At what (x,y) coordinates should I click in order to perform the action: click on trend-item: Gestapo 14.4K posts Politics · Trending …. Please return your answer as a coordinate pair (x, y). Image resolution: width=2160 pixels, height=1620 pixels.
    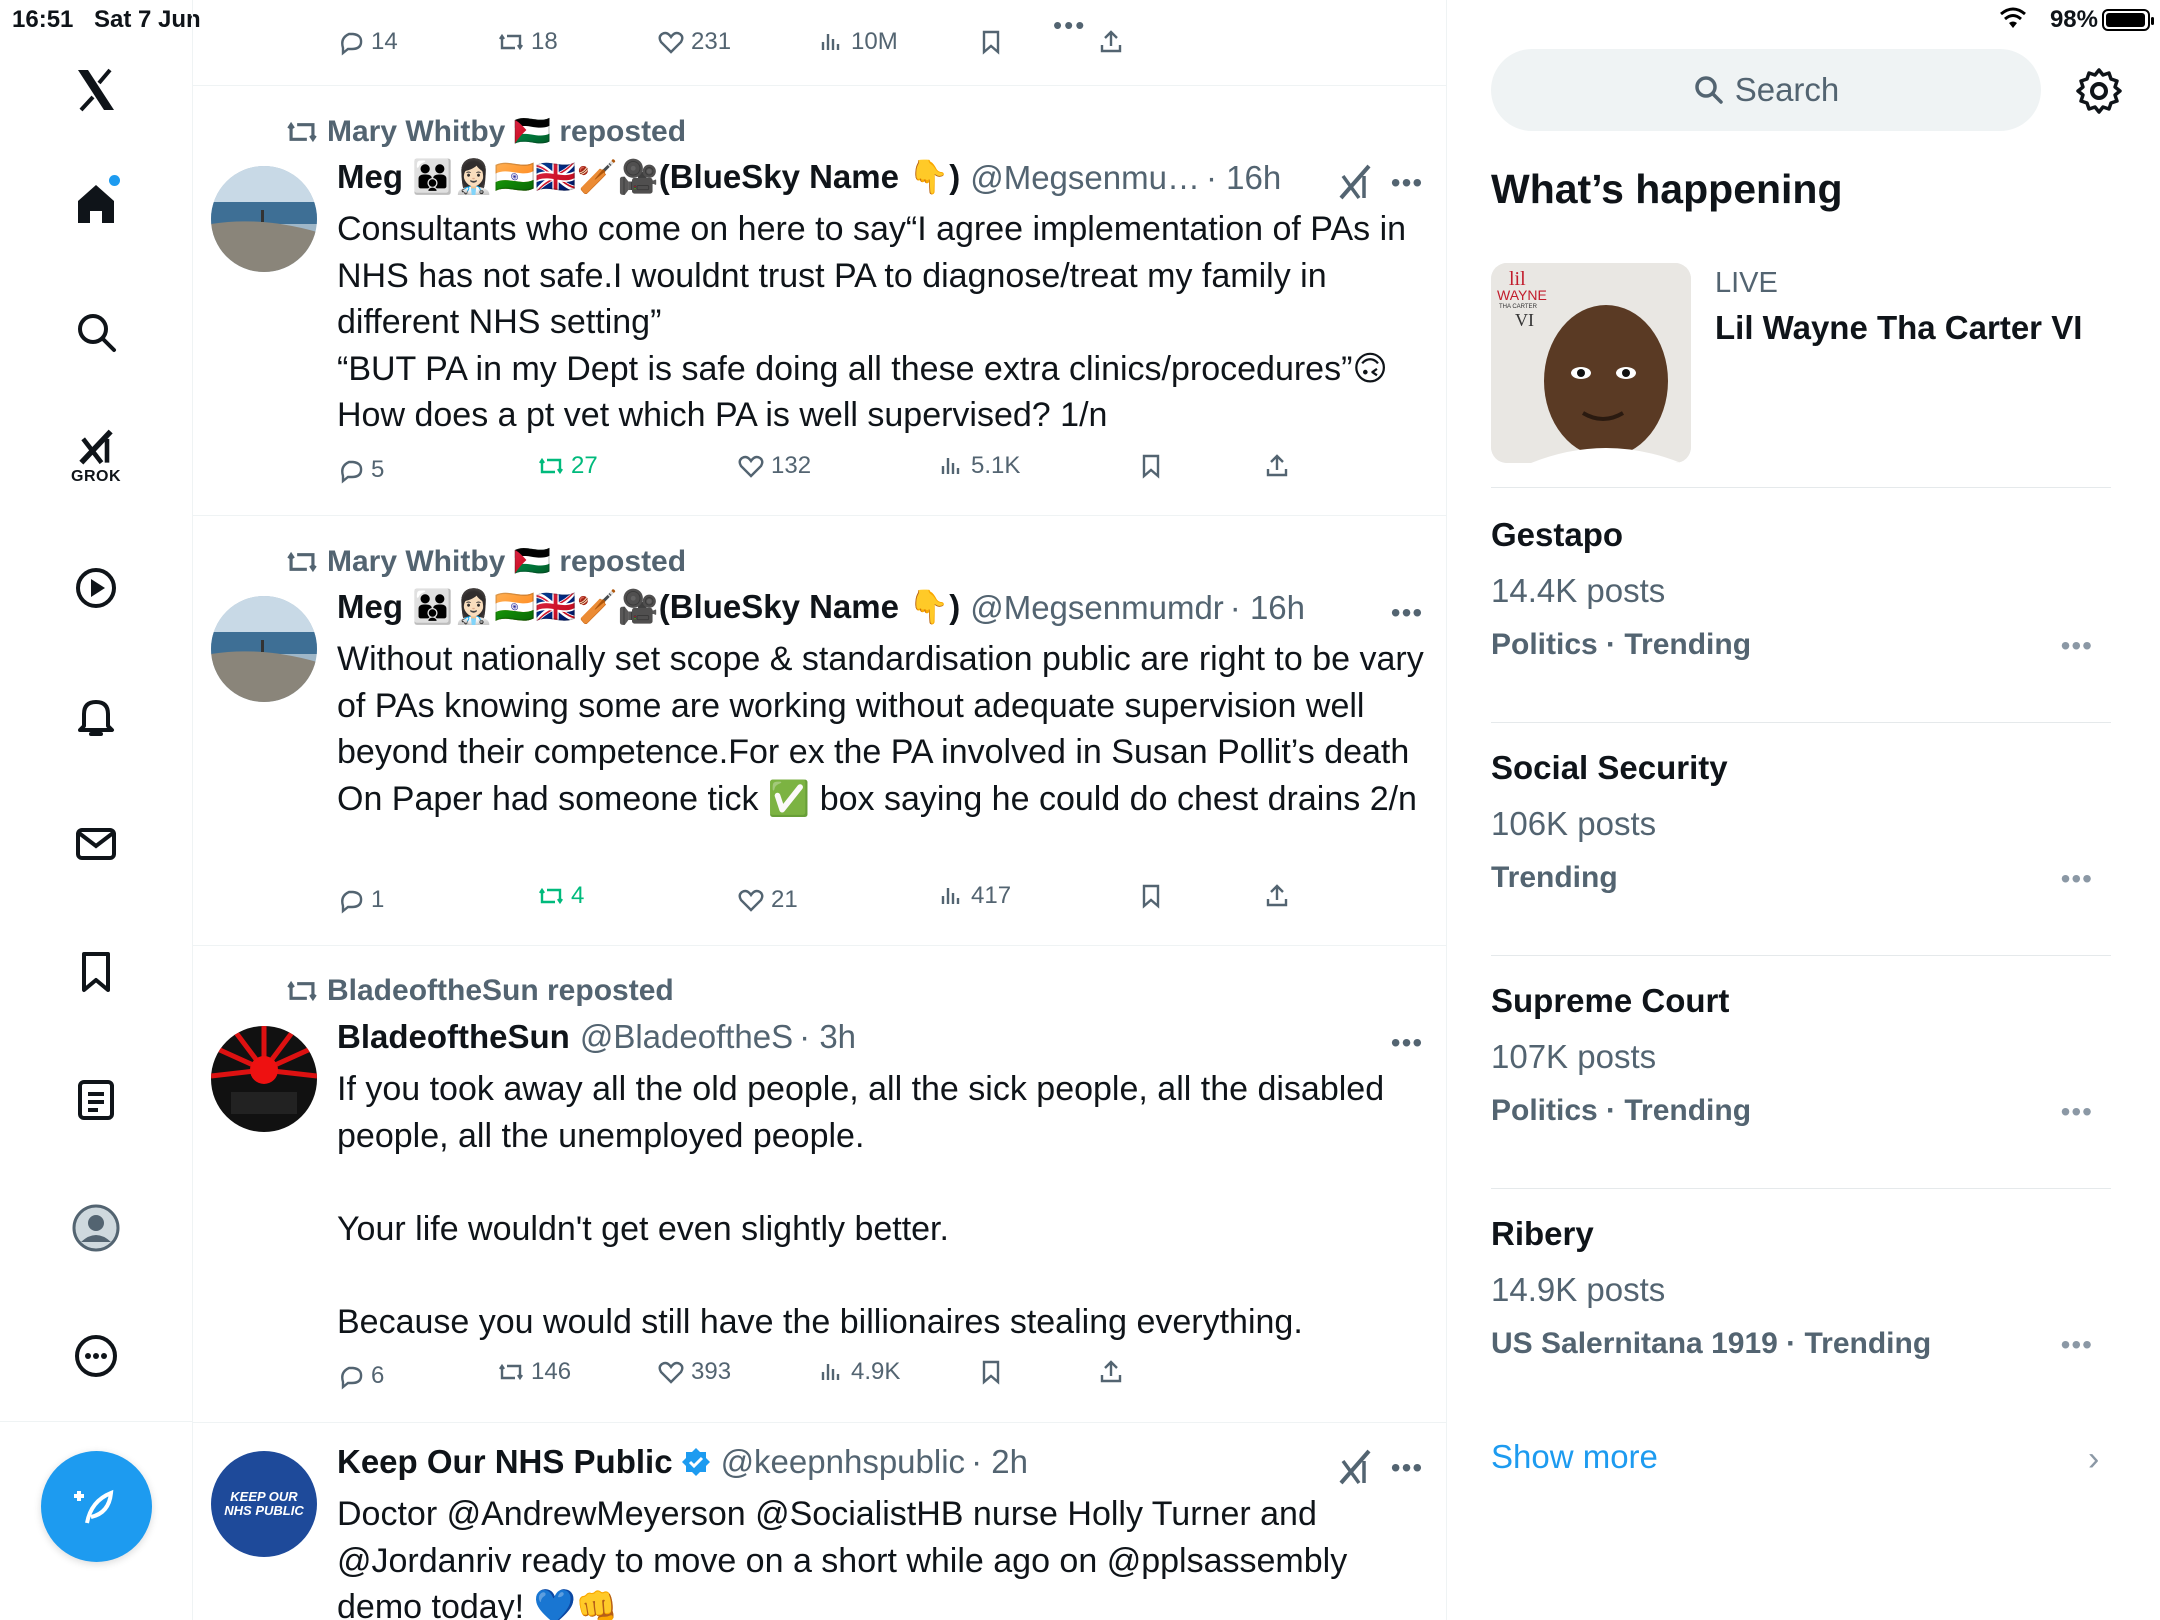
    Looking at the image, I should click on (1801, 606).